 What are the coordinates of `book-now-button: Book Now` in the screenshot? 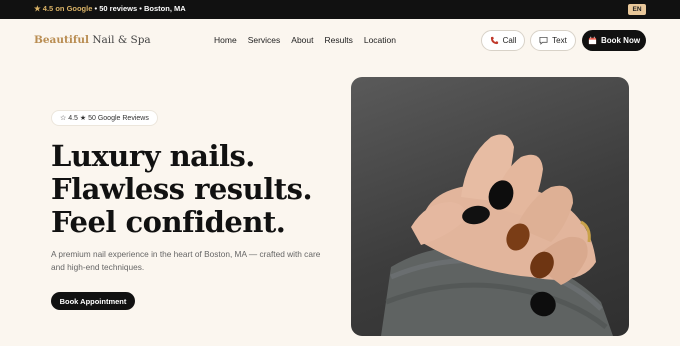 It's located at (614, 40).